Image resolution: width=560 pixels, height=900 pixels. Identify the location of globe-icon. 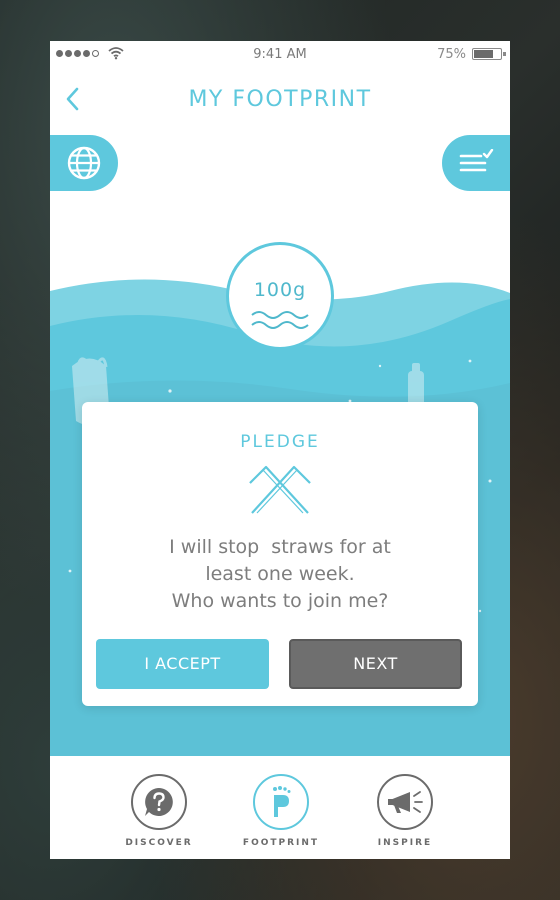
(84, 163).